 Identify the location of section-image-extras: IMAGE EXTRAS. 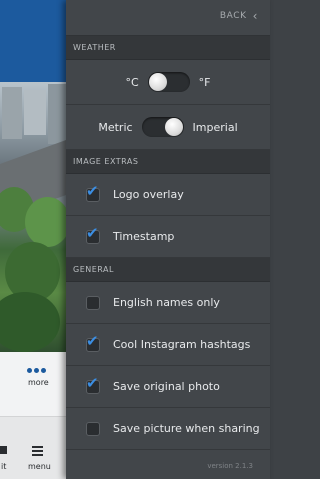
(168, 162).